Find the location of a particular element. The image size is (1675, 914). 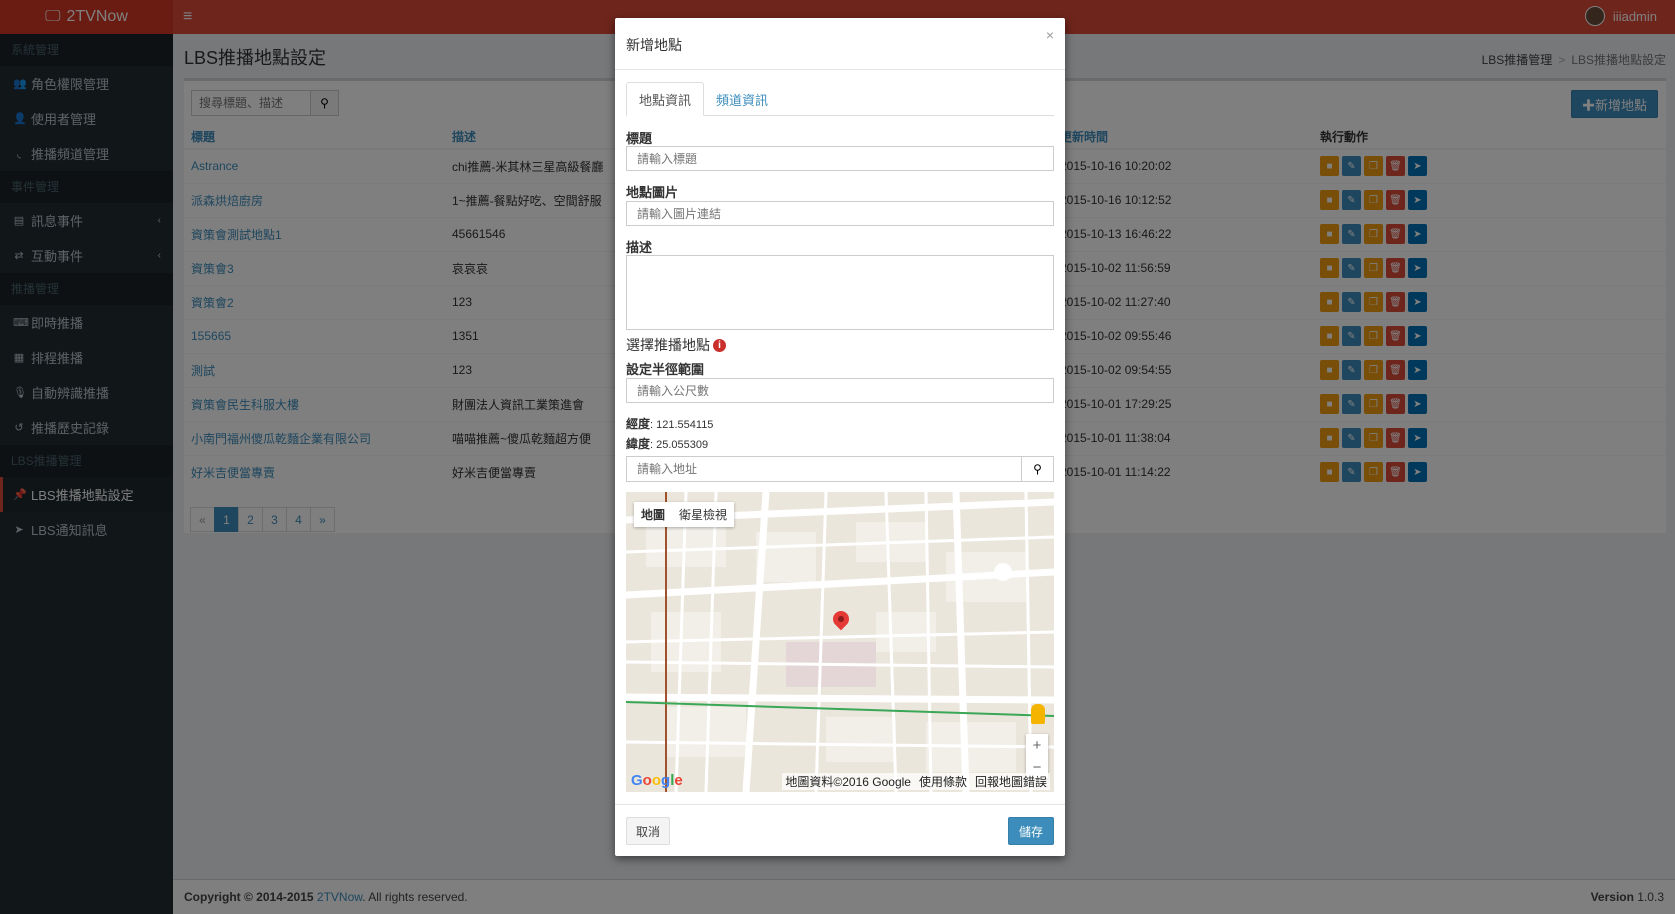

radius-input is located at coordinates (840, 390).